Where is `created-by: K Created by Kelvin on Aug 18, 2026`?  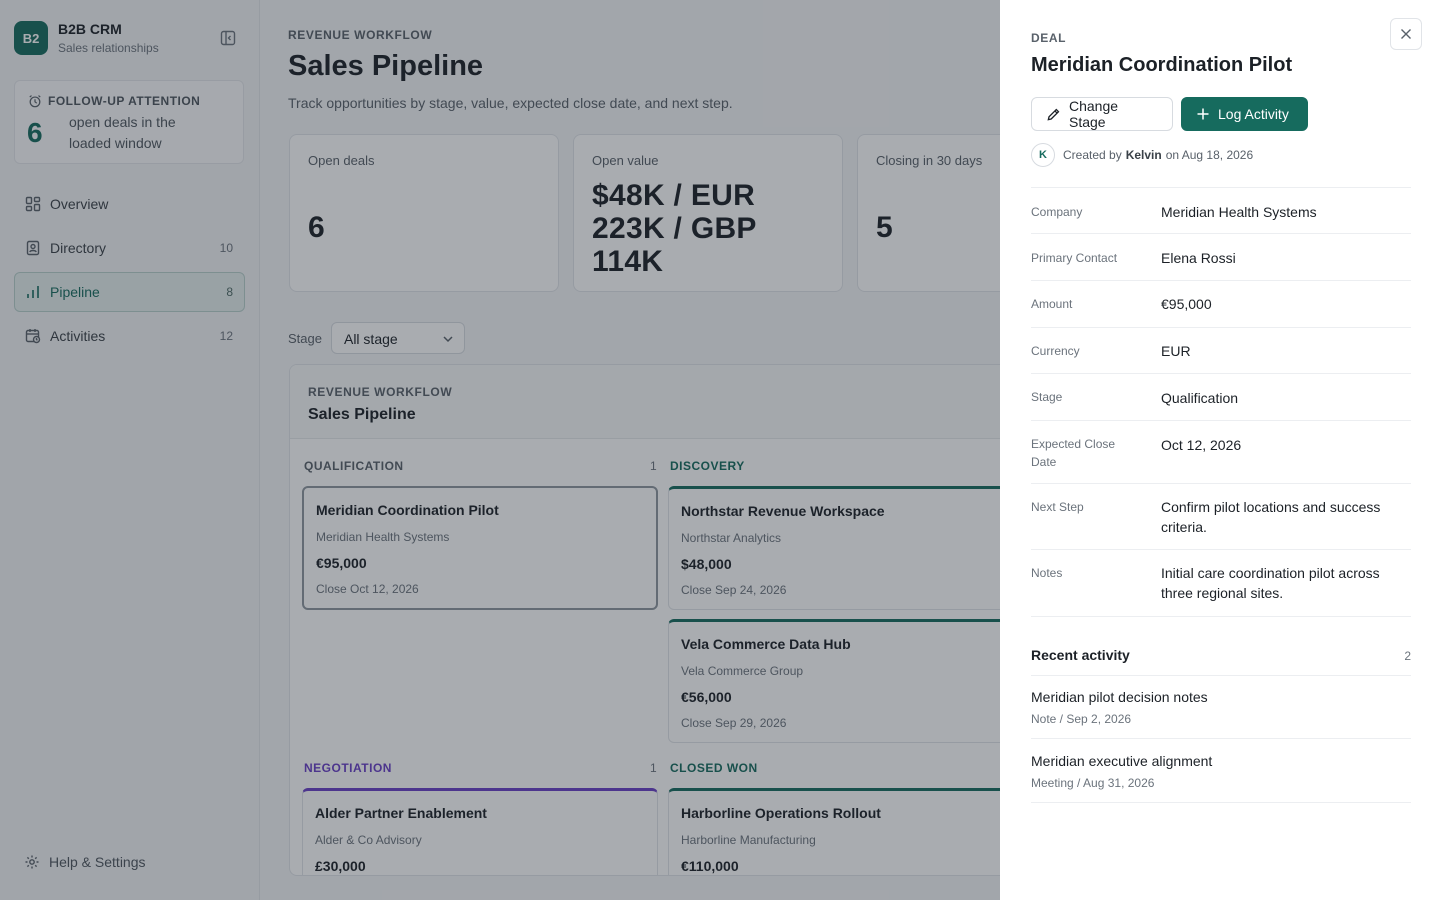 created-by: K Created by Kelvin on Aug 18, 2026 is located at coordinates (1142, 155).